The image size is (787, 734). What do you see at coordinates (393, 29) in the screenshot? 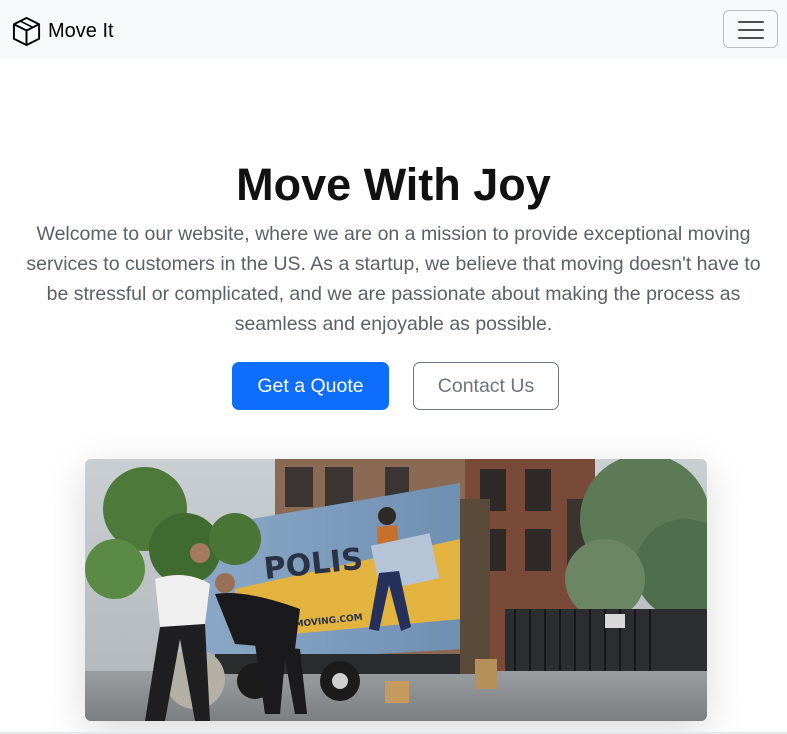
I see `navbar: Move It` at bounding box center [393, 29].